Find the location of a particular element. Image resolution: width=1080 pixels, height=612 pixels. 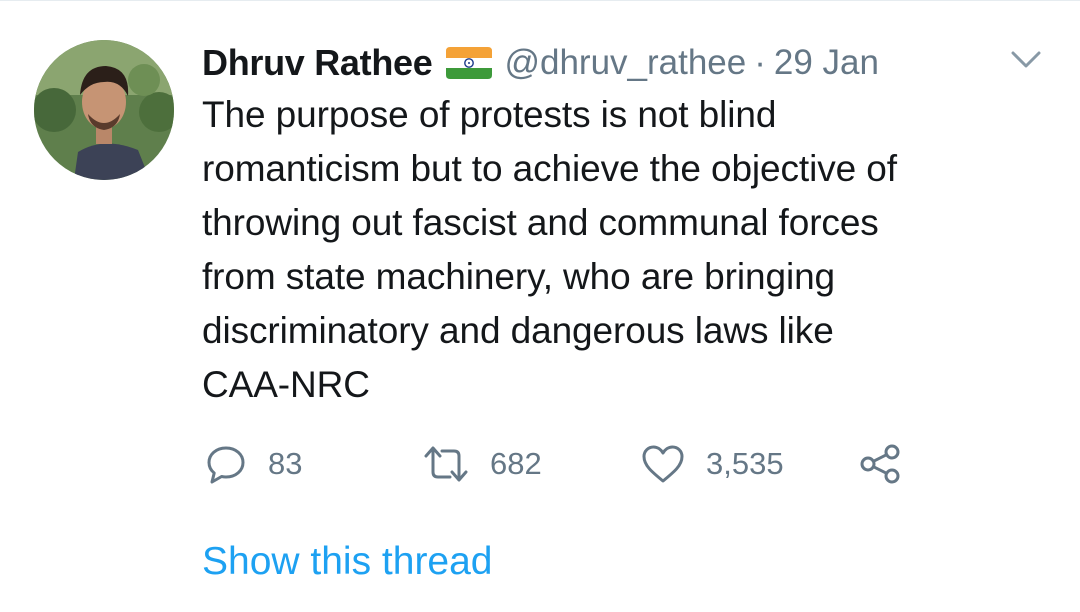

like-button: 3,535 is located at coordinates (712, 464).